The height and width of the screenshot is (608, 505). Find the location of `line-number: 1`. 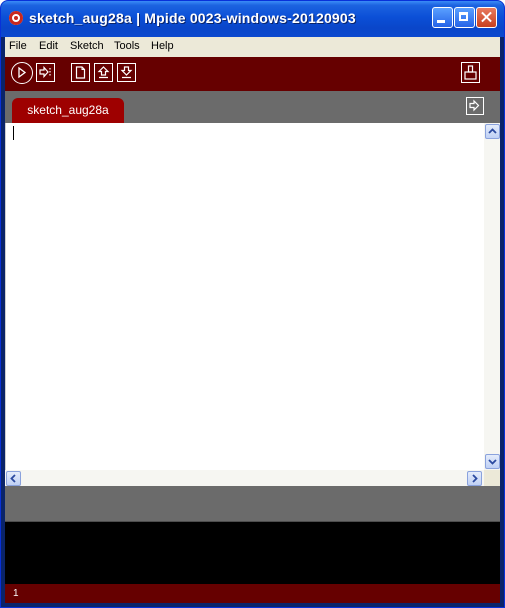

line-number: 1 is located at coordinates (16, 593).